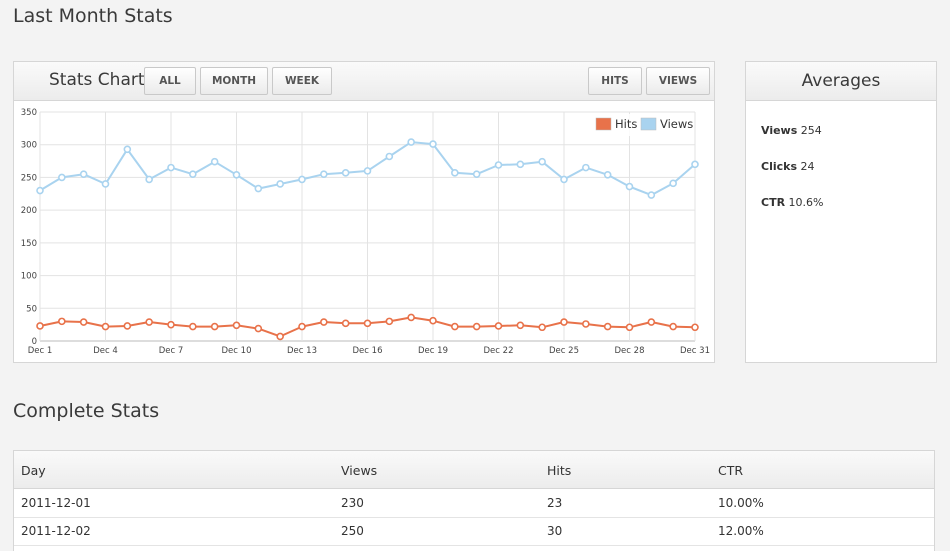 Image resolution: width=950 pixels, height=551 pixels. I want to click on cell-ctr: 12.00%, so click(741, 531).